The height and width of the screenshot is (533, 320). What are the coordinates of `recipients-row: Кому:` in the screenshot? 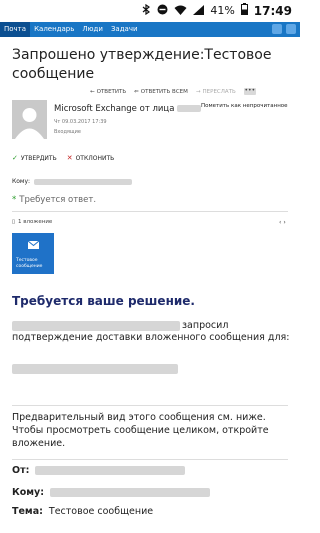 It's located at (72, 181).